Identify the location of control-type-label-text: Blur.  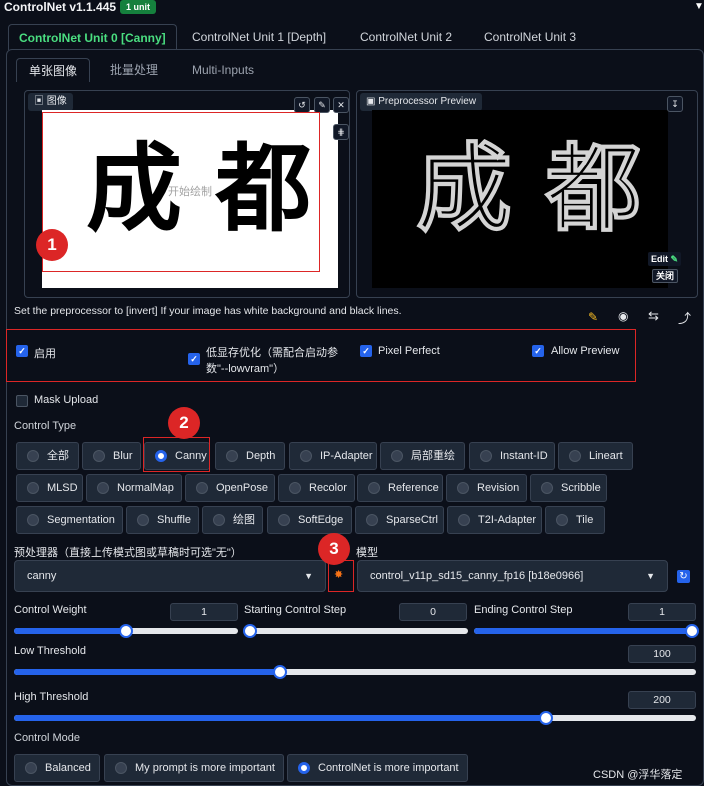
(123, 456).